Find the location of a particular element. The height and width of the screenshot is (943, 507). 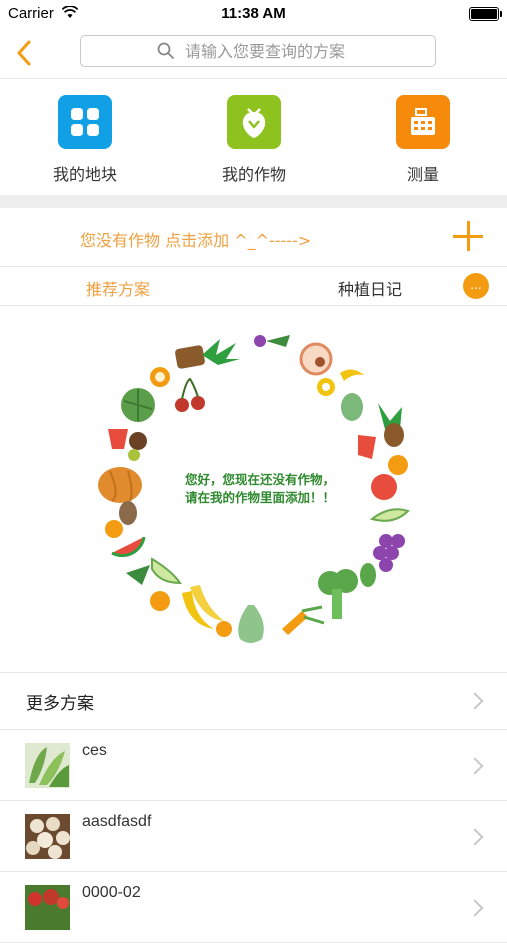

my-crops-button: 我的作物 is located at coordinates (254, 140).